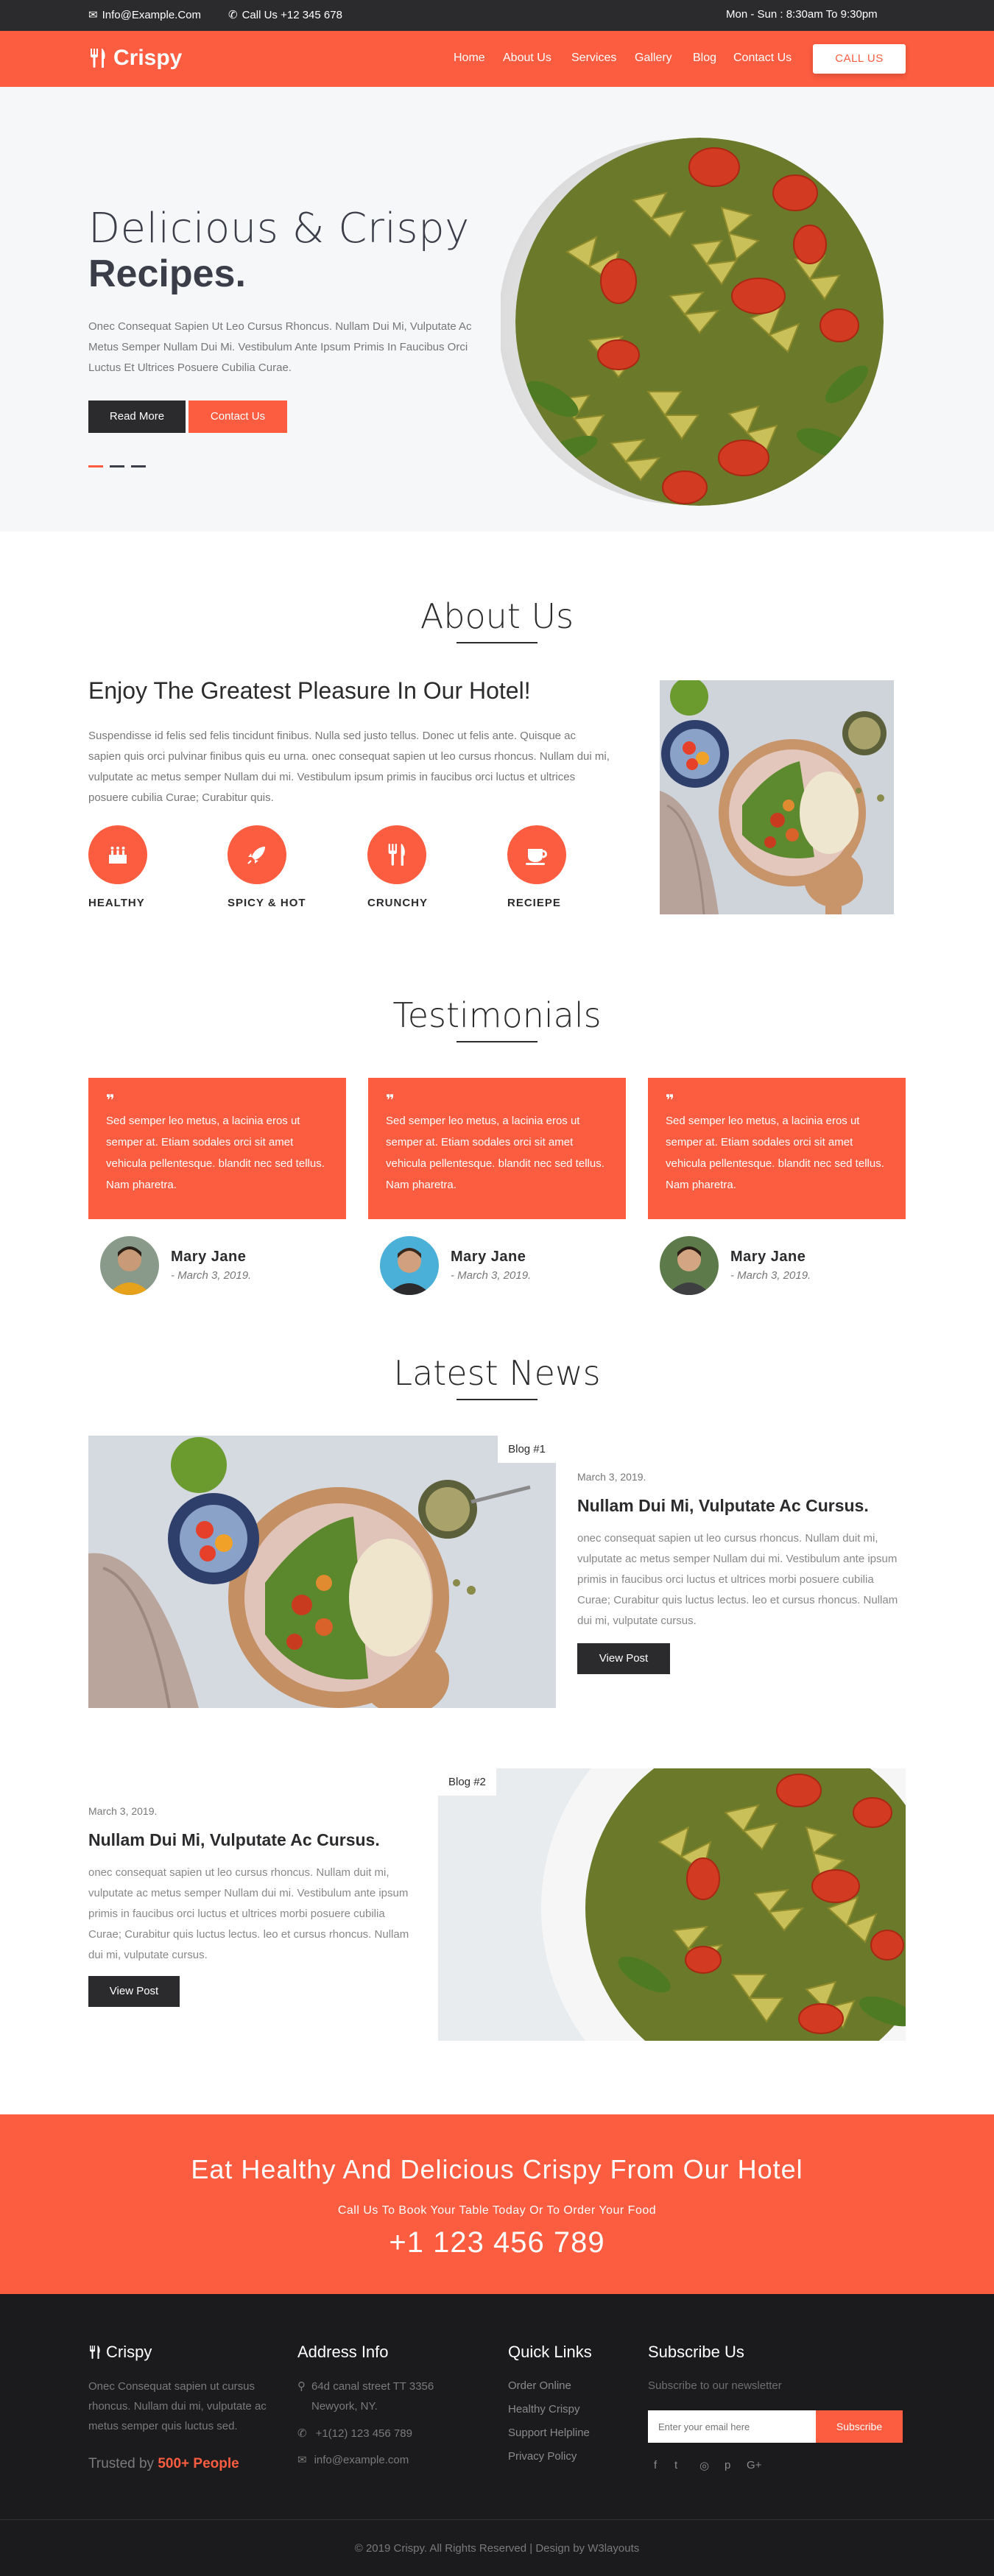 This screenshot has height=2576, width=994. I want to click on rocket-icon, so click(257, 854).